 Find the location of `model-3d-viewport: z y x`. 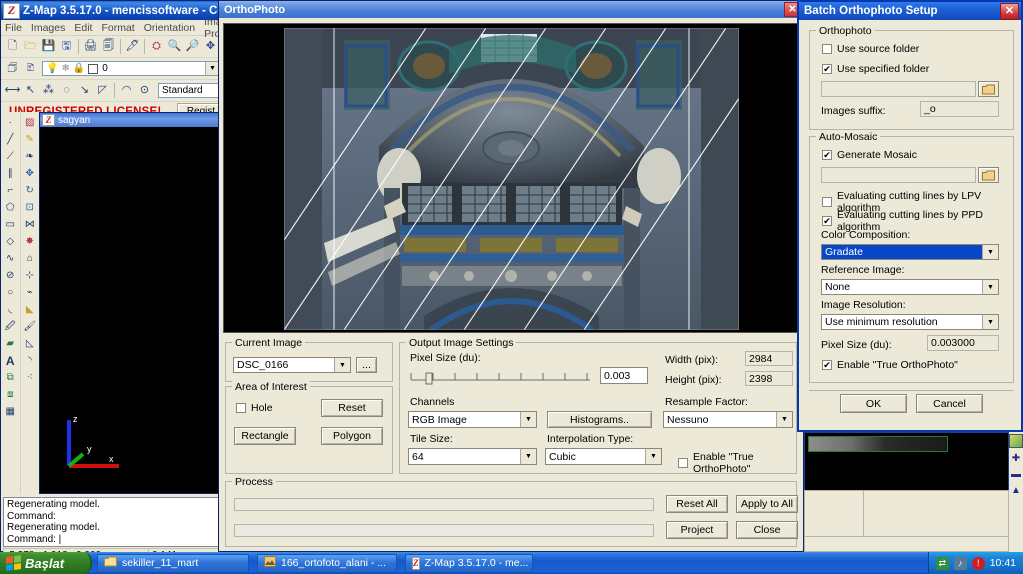

model-3d-viewport: z y x is located at coordinates (133, 310).